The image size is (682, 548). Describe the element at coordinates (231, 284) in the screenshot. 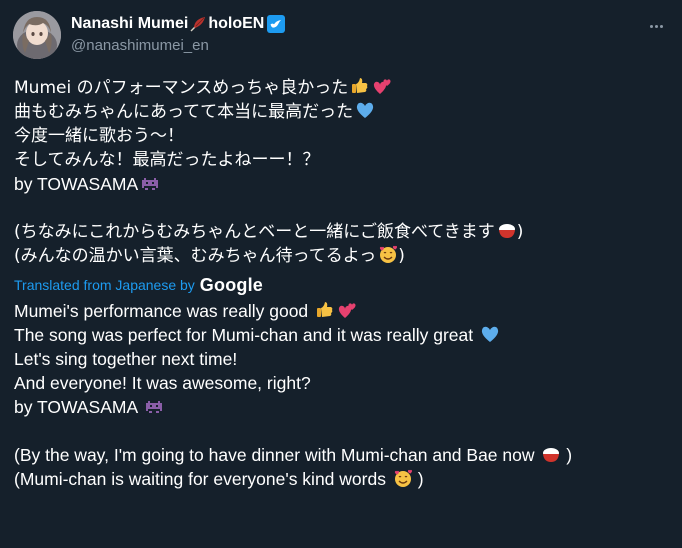

I see `google-logo: Google` at that location.